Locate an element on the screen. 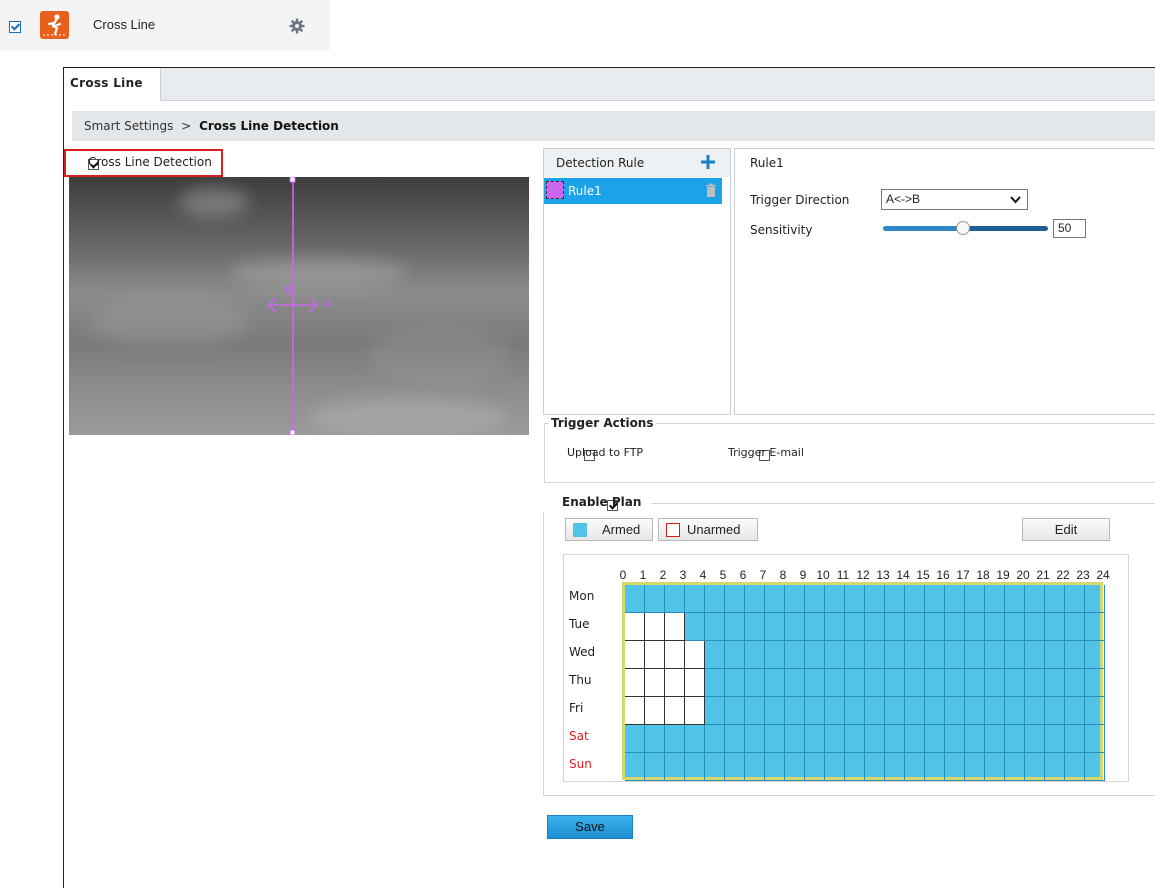 The height and width of the screenshot is (888, 1155). tab-cross-line: Cross Line is located at coordinates (112, 84).